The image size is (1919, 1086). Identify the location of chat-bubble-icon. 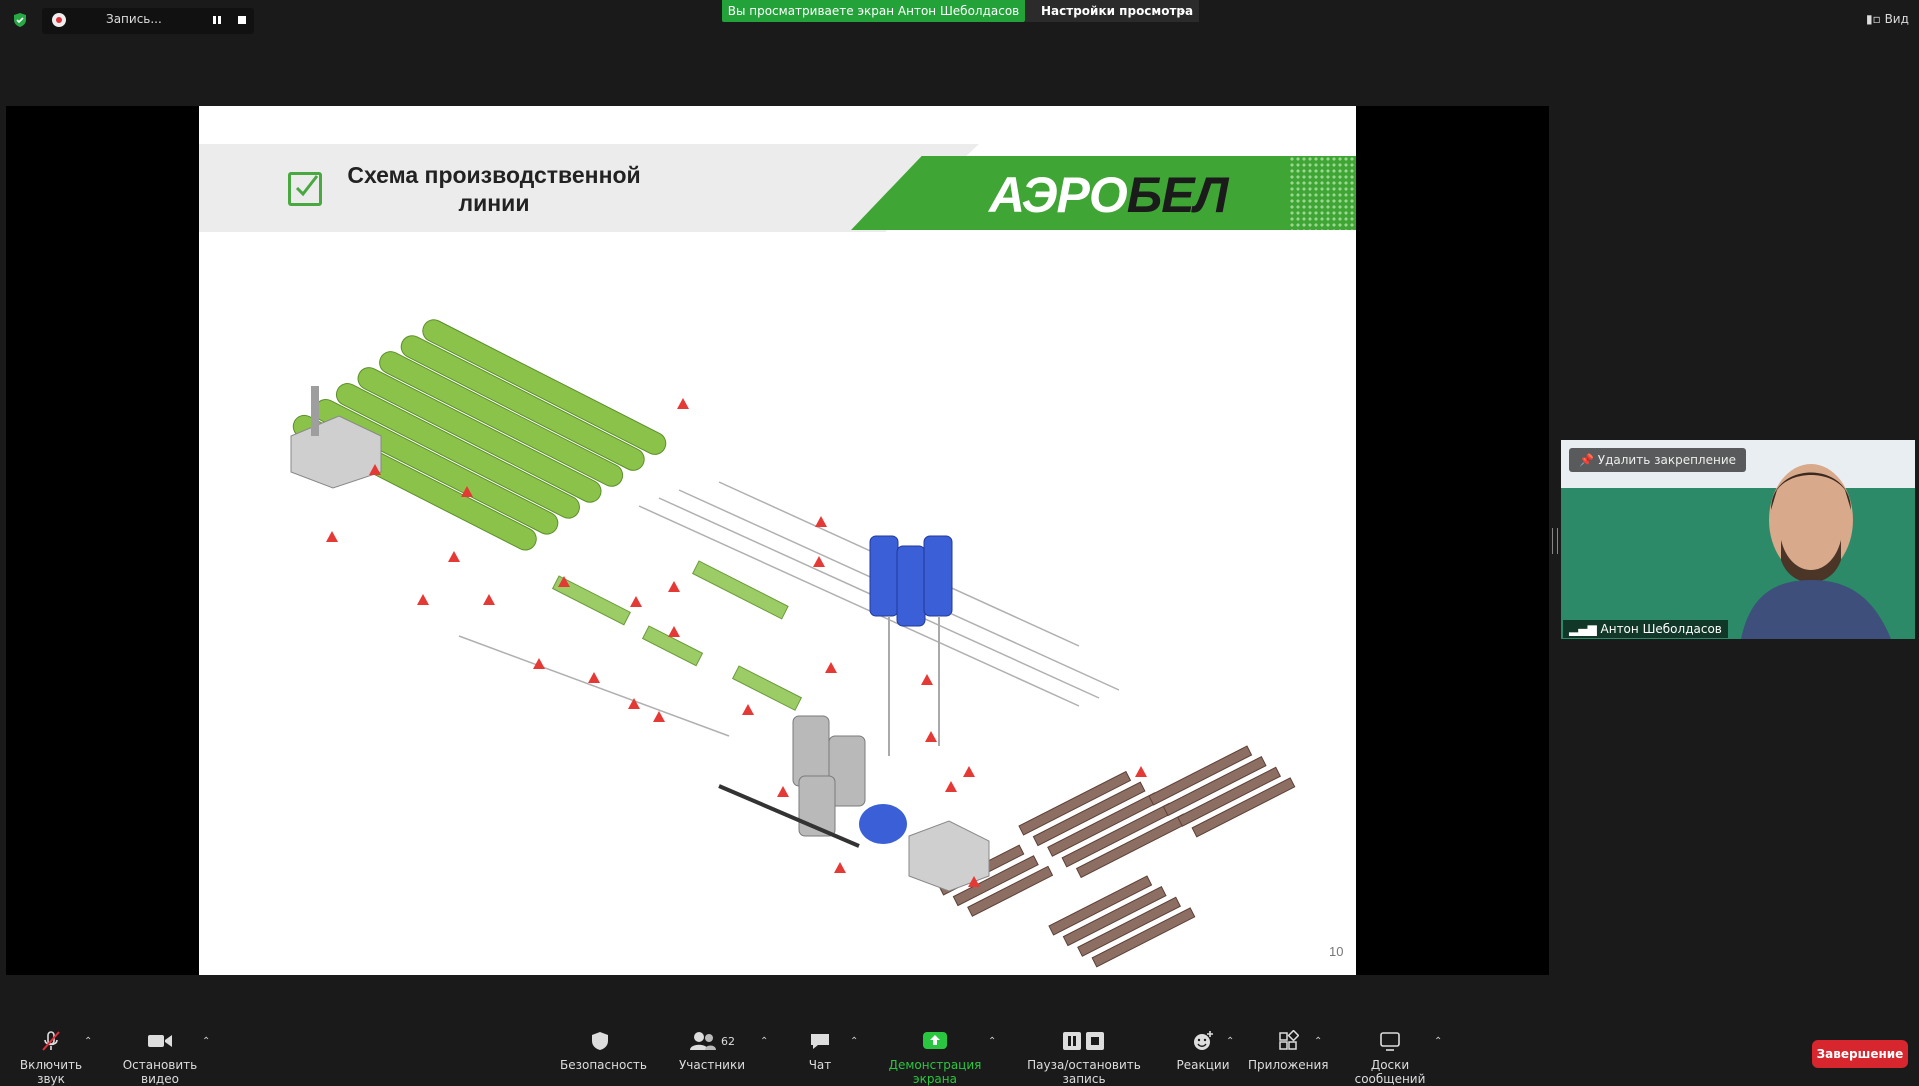
(820, 1041).